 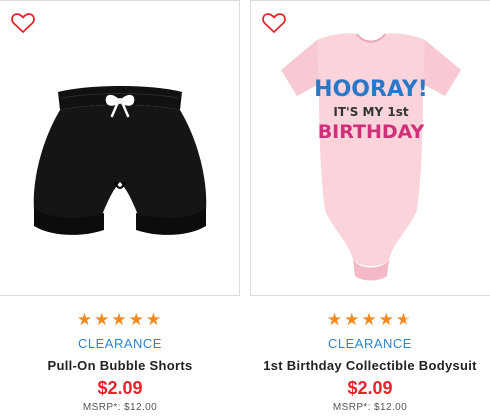 I want to click on product-name: Pull-On Bubble Shorts, so click(x=120, y=365).